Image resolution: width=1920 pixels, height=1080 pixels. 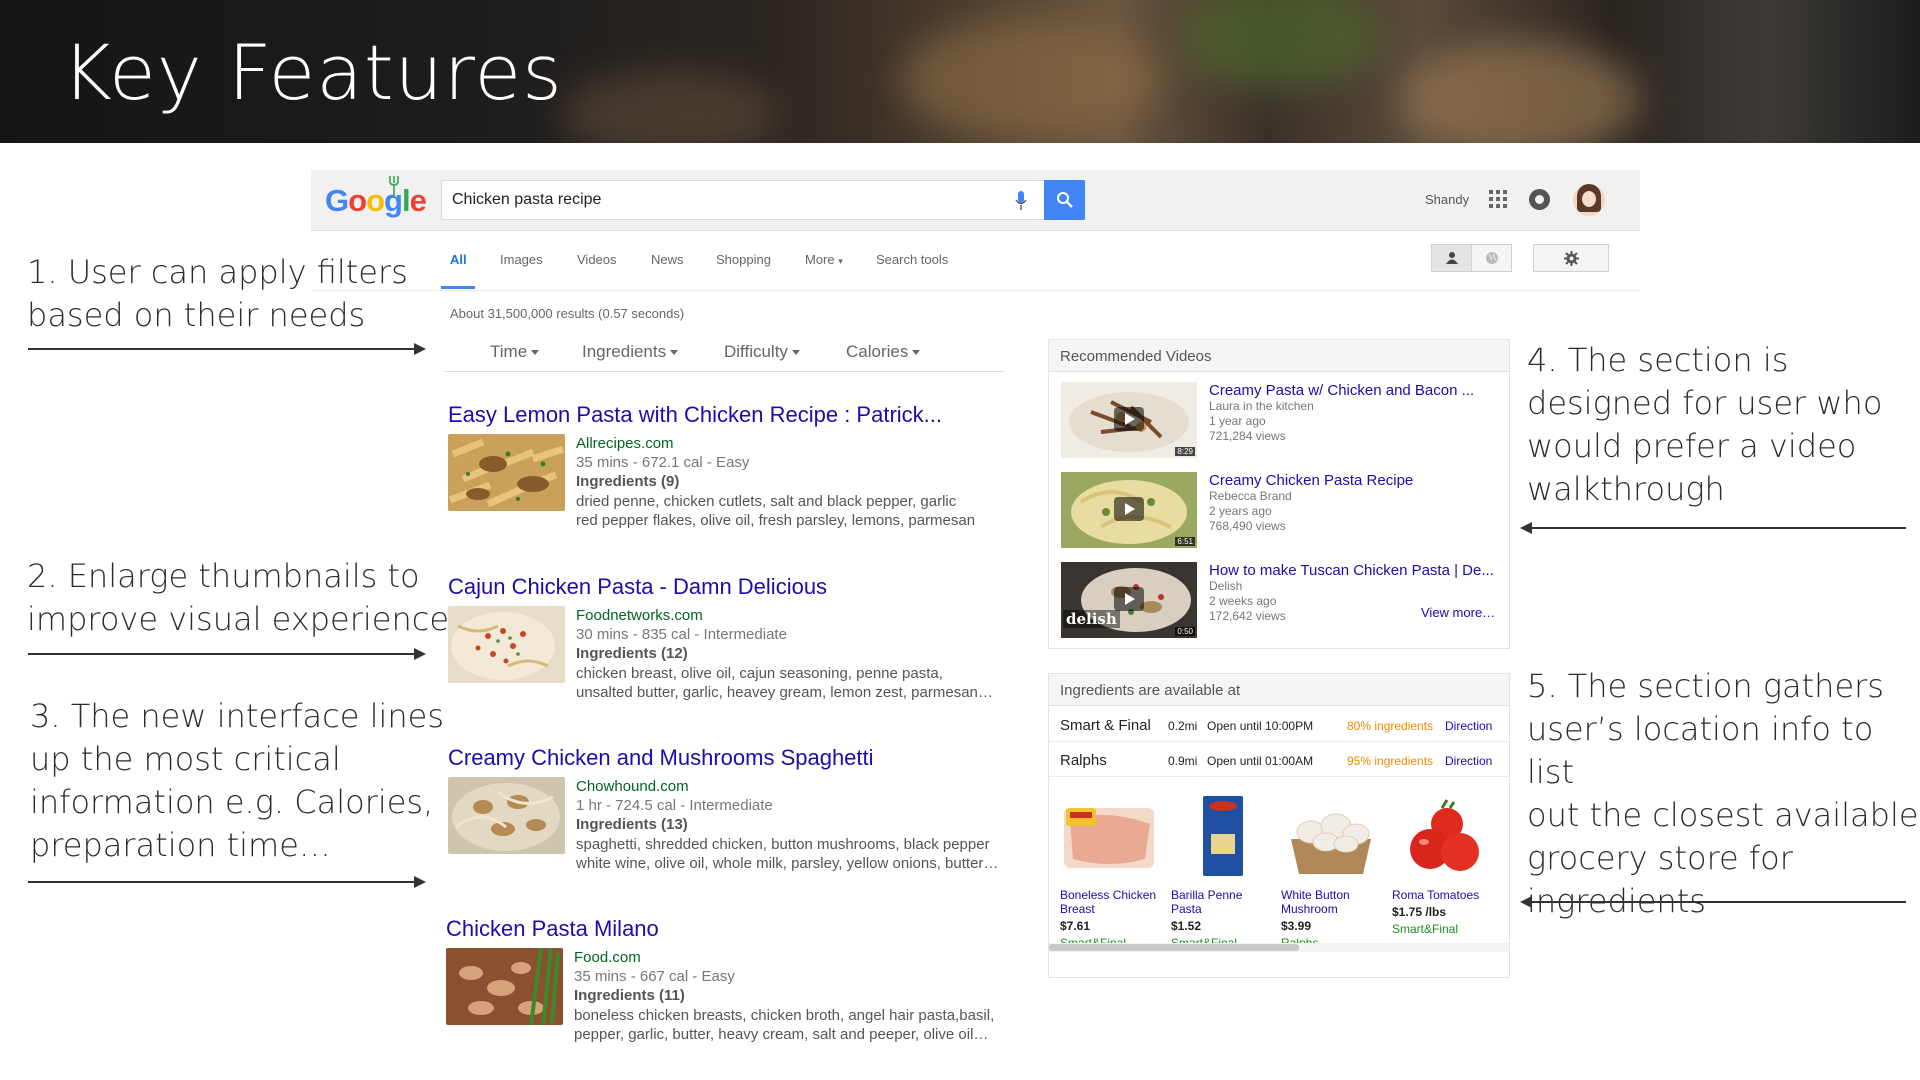 I want to click on google-logo: Google, so click(x=376, y=201).